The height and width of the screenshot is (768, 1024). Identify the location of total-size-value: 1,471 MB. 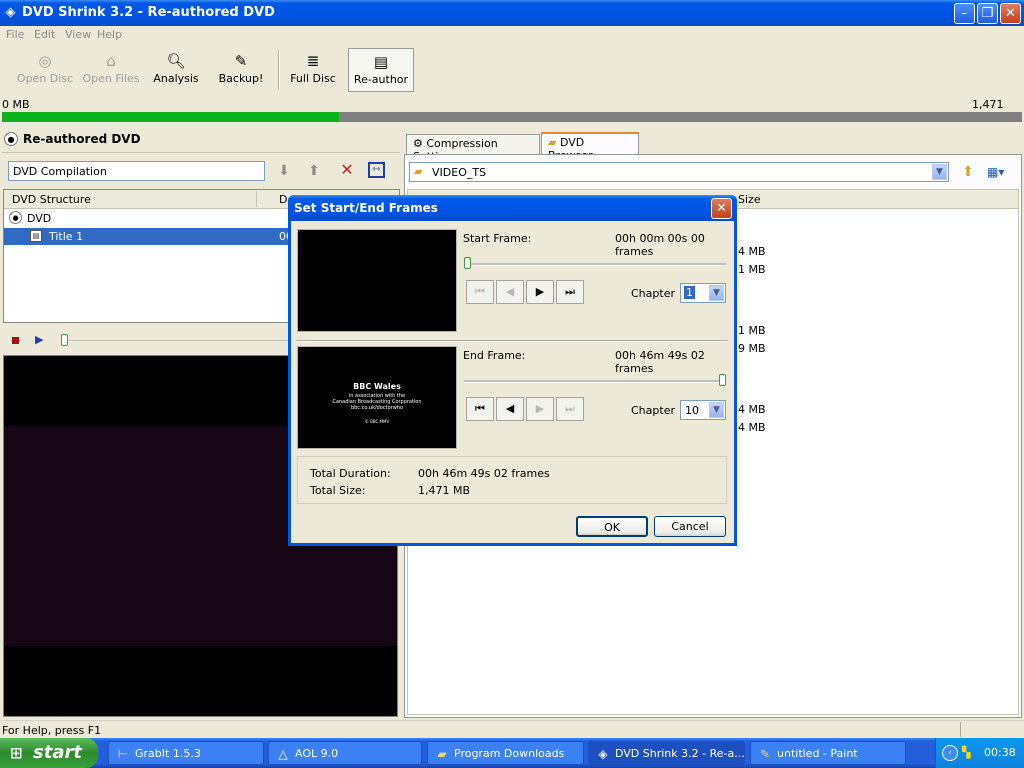
(444, 490).